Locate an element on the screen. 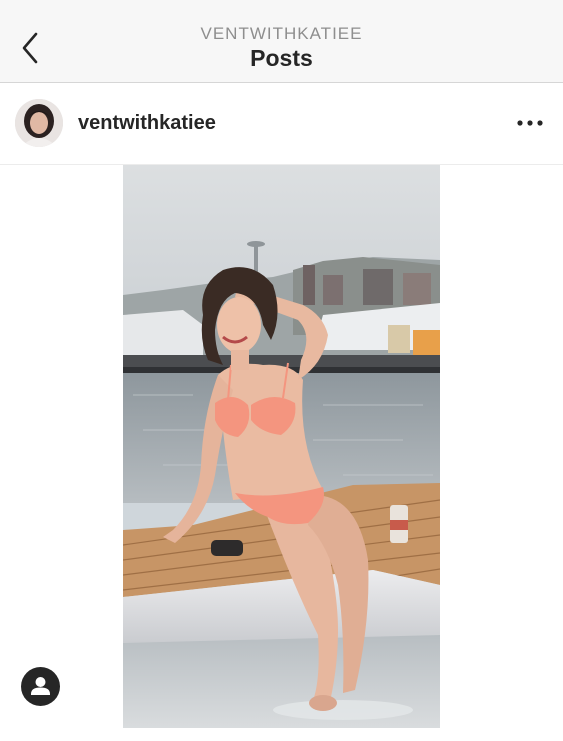  tagged-users-button is located at coordinates (40, 686).